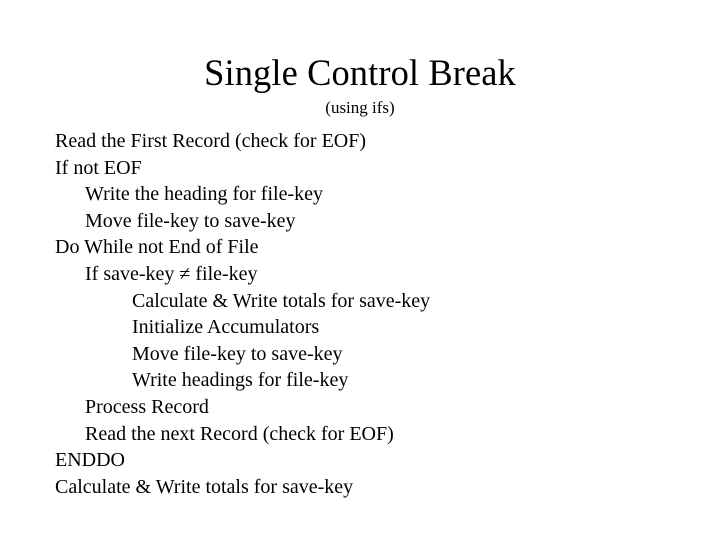 This screenshot has height=540, width=720. Describe the element at coordinates (90, 460) in the screenshot. I see `pseudocode-line: ENDDO` at that location.